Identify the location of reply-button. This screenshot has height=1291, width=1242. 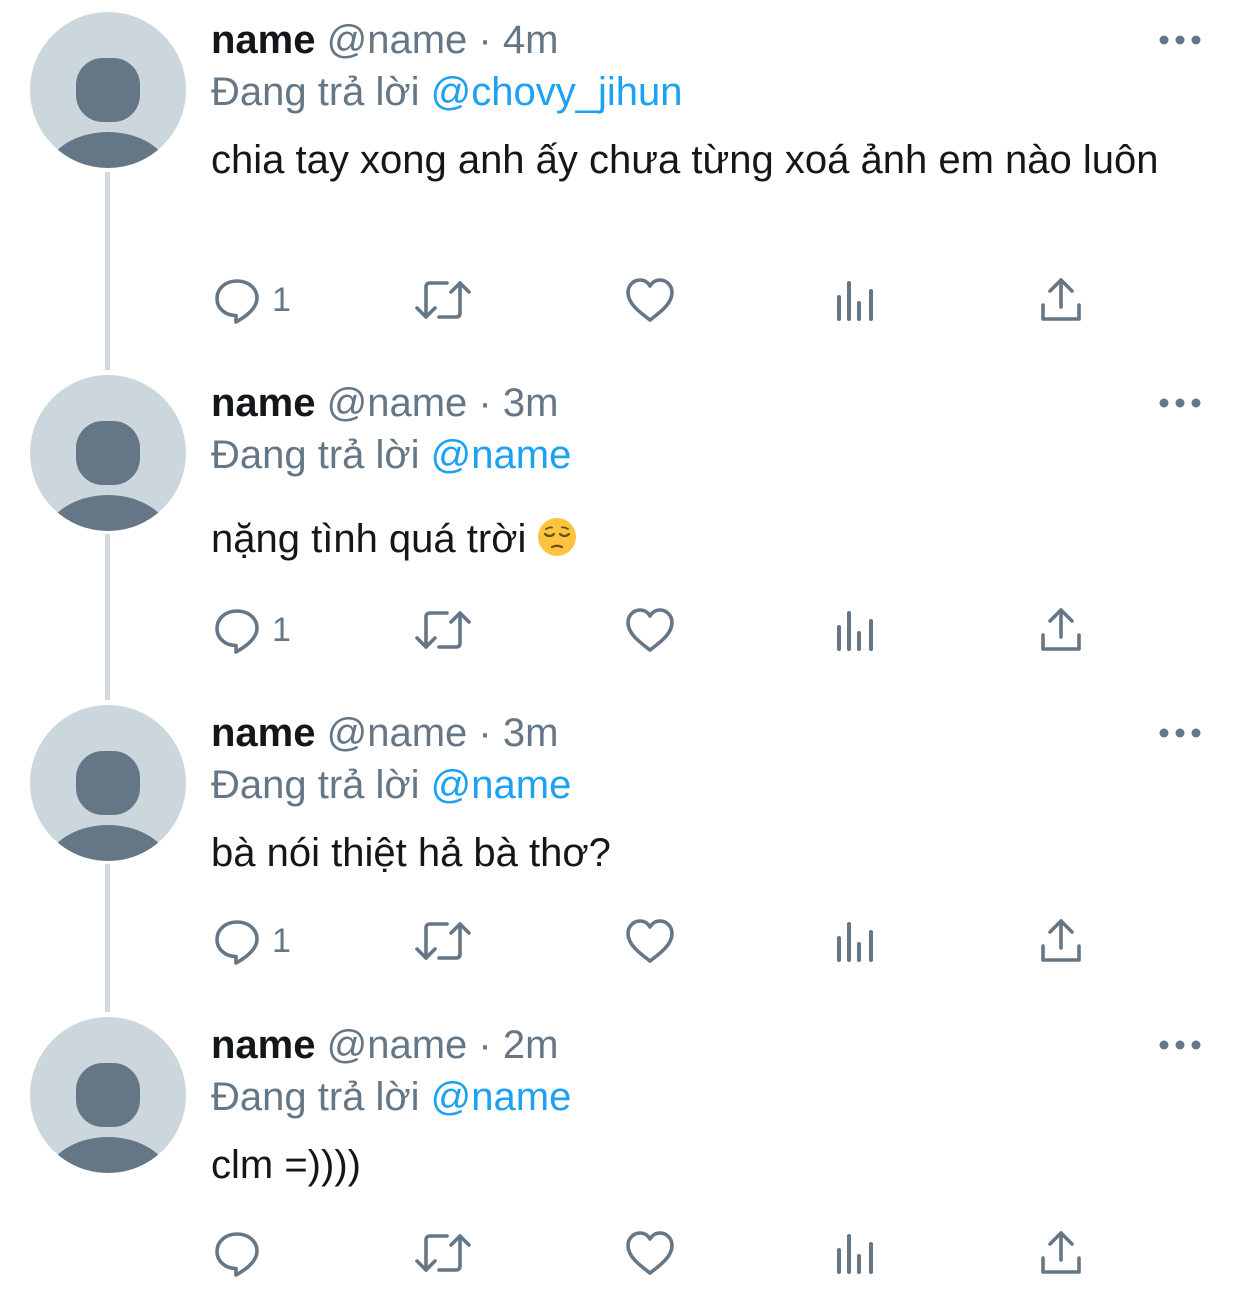
(242, 1253).